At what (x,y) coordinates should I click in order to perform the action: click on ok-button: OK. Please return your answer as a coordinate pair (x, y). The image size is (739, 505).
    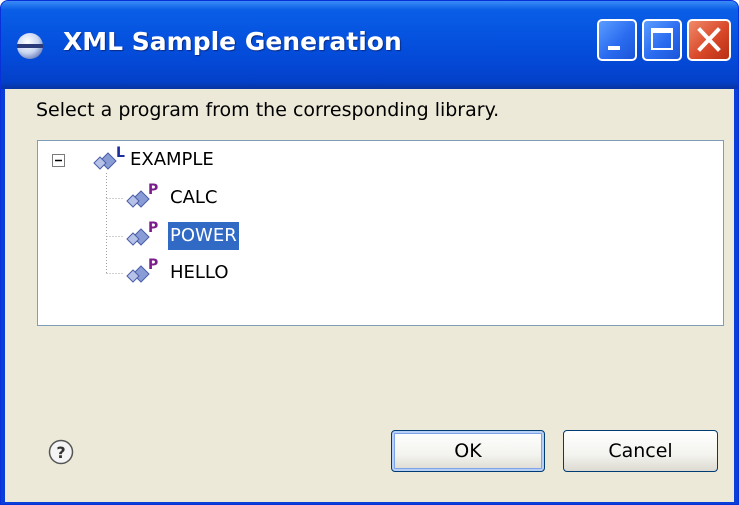
    Looking at the image, I should click on (468, 451).